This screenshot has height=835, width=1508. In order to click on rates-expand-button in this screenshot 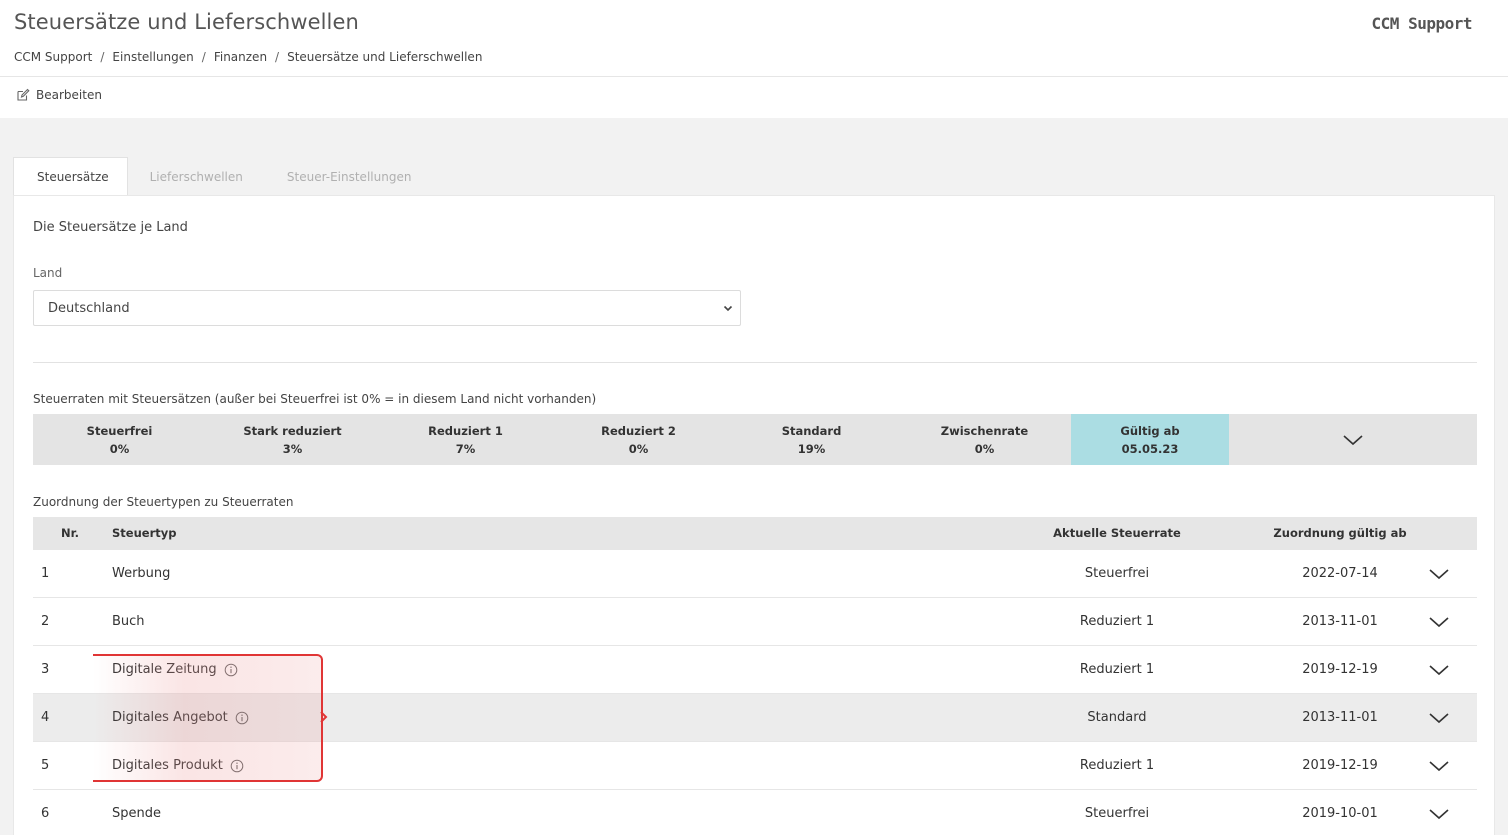, I will do `click(1353, 439)`.